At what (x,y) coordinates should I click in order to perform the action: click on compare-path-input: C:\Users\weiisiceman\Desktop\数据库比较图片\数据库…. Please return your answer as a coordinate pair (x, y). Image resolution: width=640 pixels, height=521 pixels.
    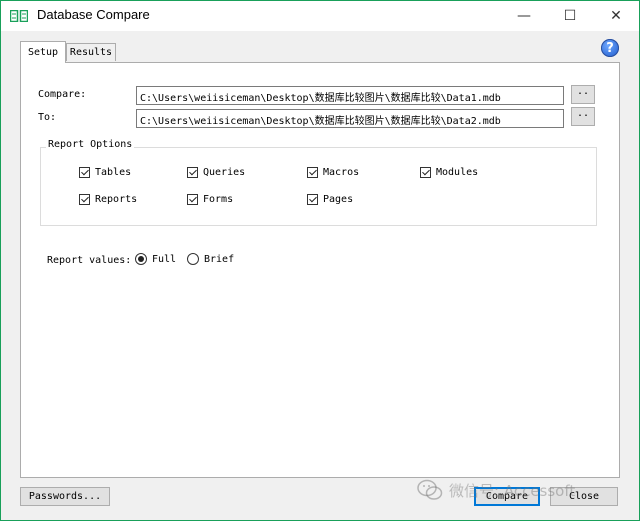
    Looking at the image, I should click on (350, 95).